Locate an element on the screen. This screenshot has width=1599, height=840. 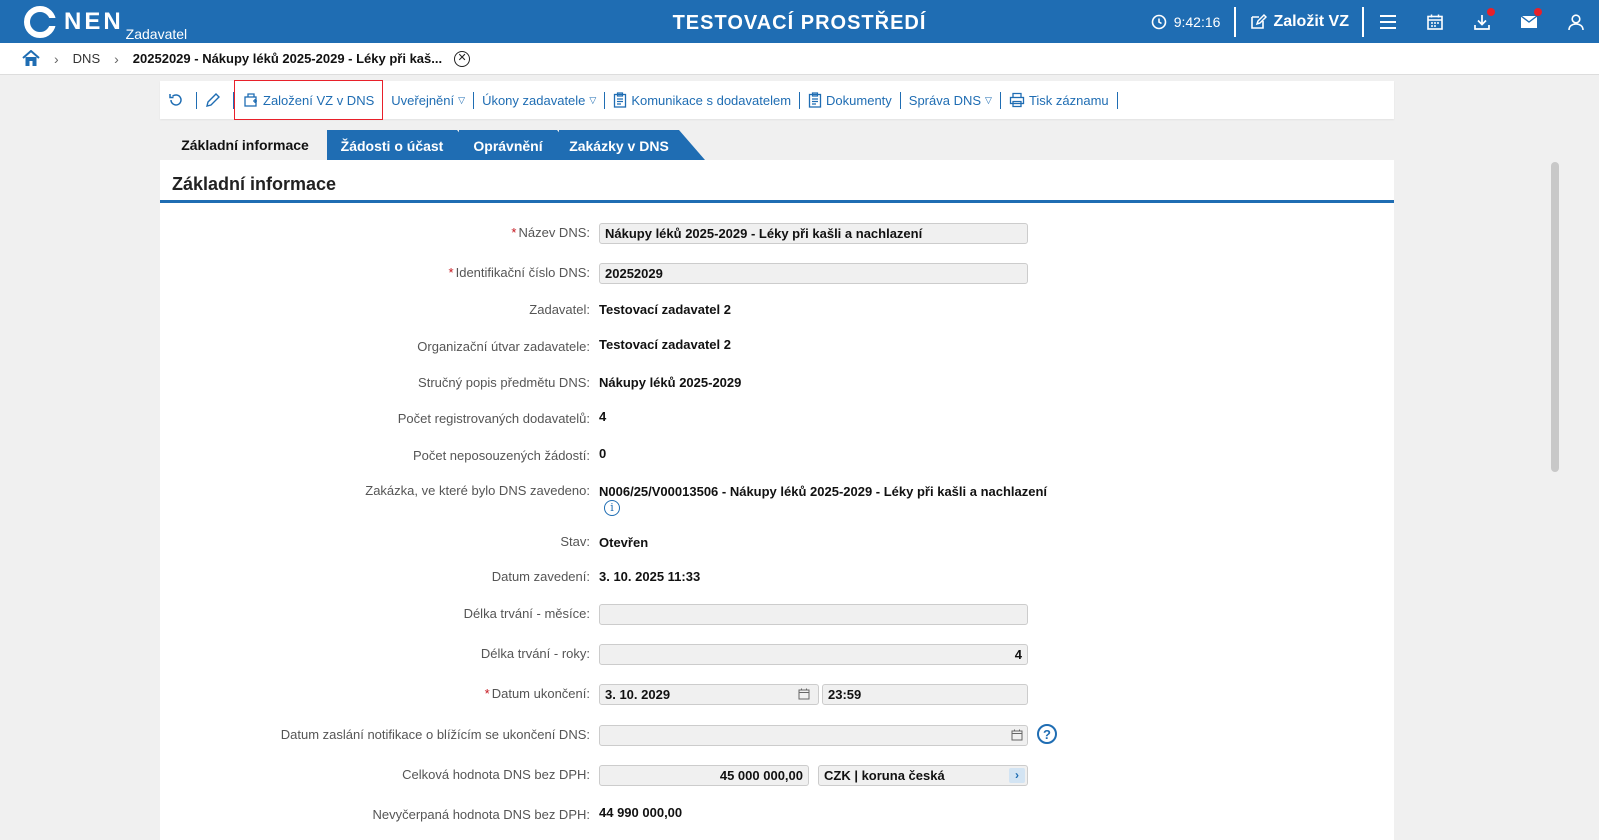
nen-logo: NEN Zadavatel is located at coordinates (105, 24).